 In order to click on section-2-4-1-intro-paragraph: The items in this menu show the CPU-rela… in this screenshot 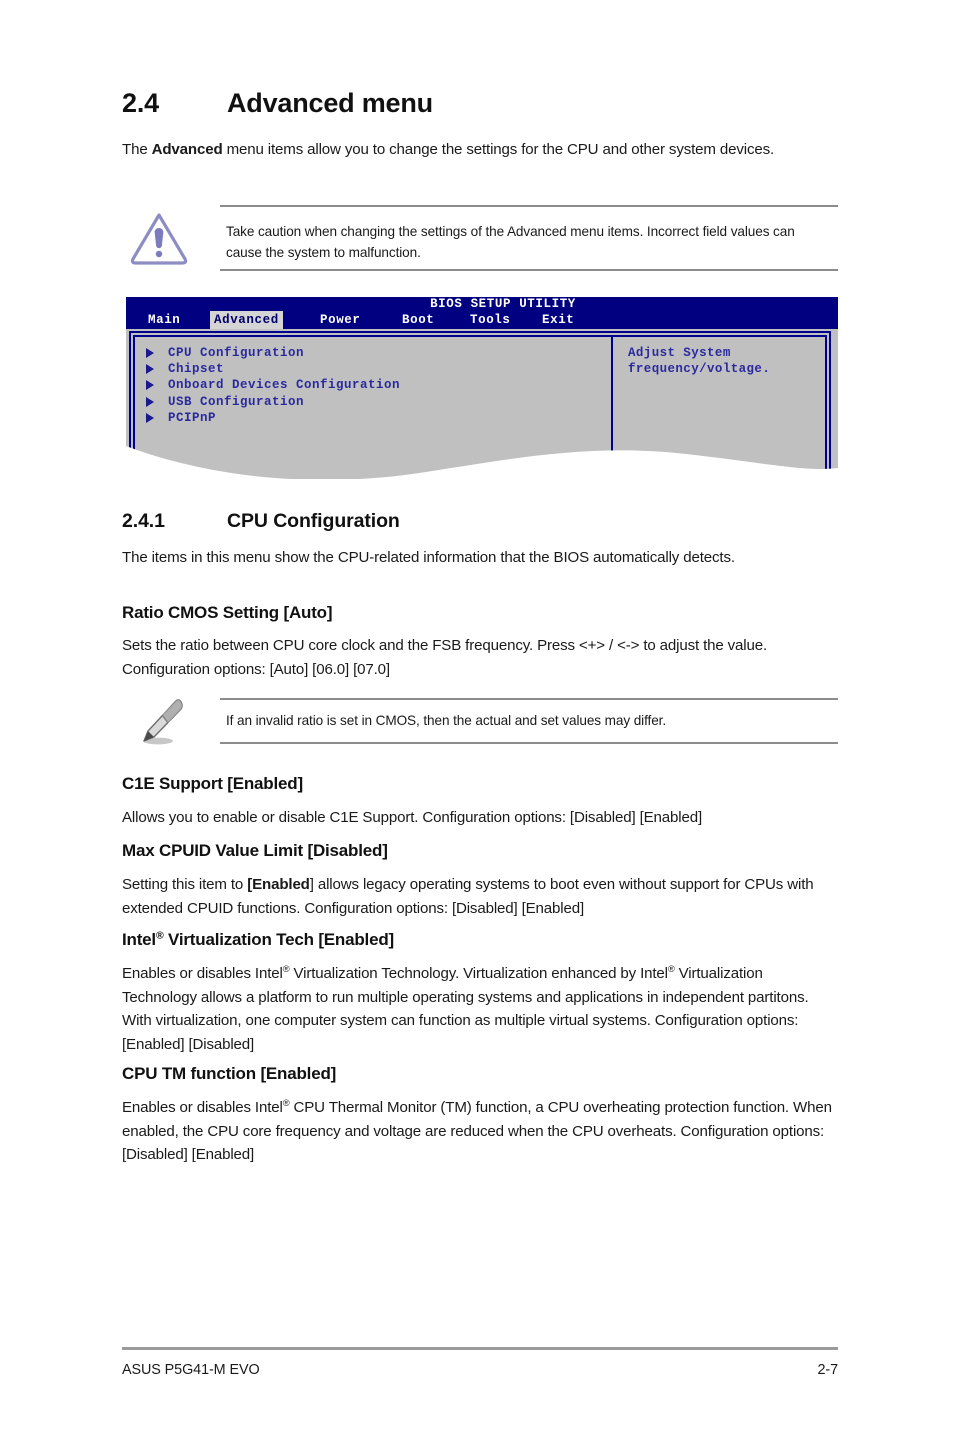, I will do `click(428, 557)`.